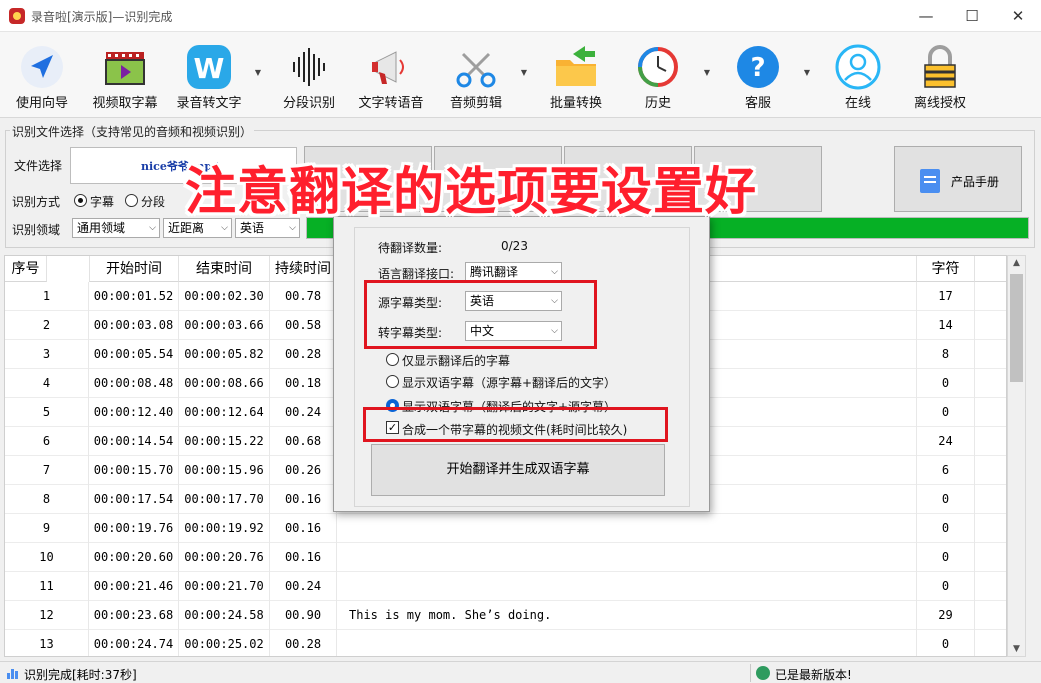 The height and width of the screenshot is (683, 1041). What do you see at coordinates (524, 73) in the screenshot?
I see `audio-edit-dropdown-icon: ▼` at bounding box center [524, 73].